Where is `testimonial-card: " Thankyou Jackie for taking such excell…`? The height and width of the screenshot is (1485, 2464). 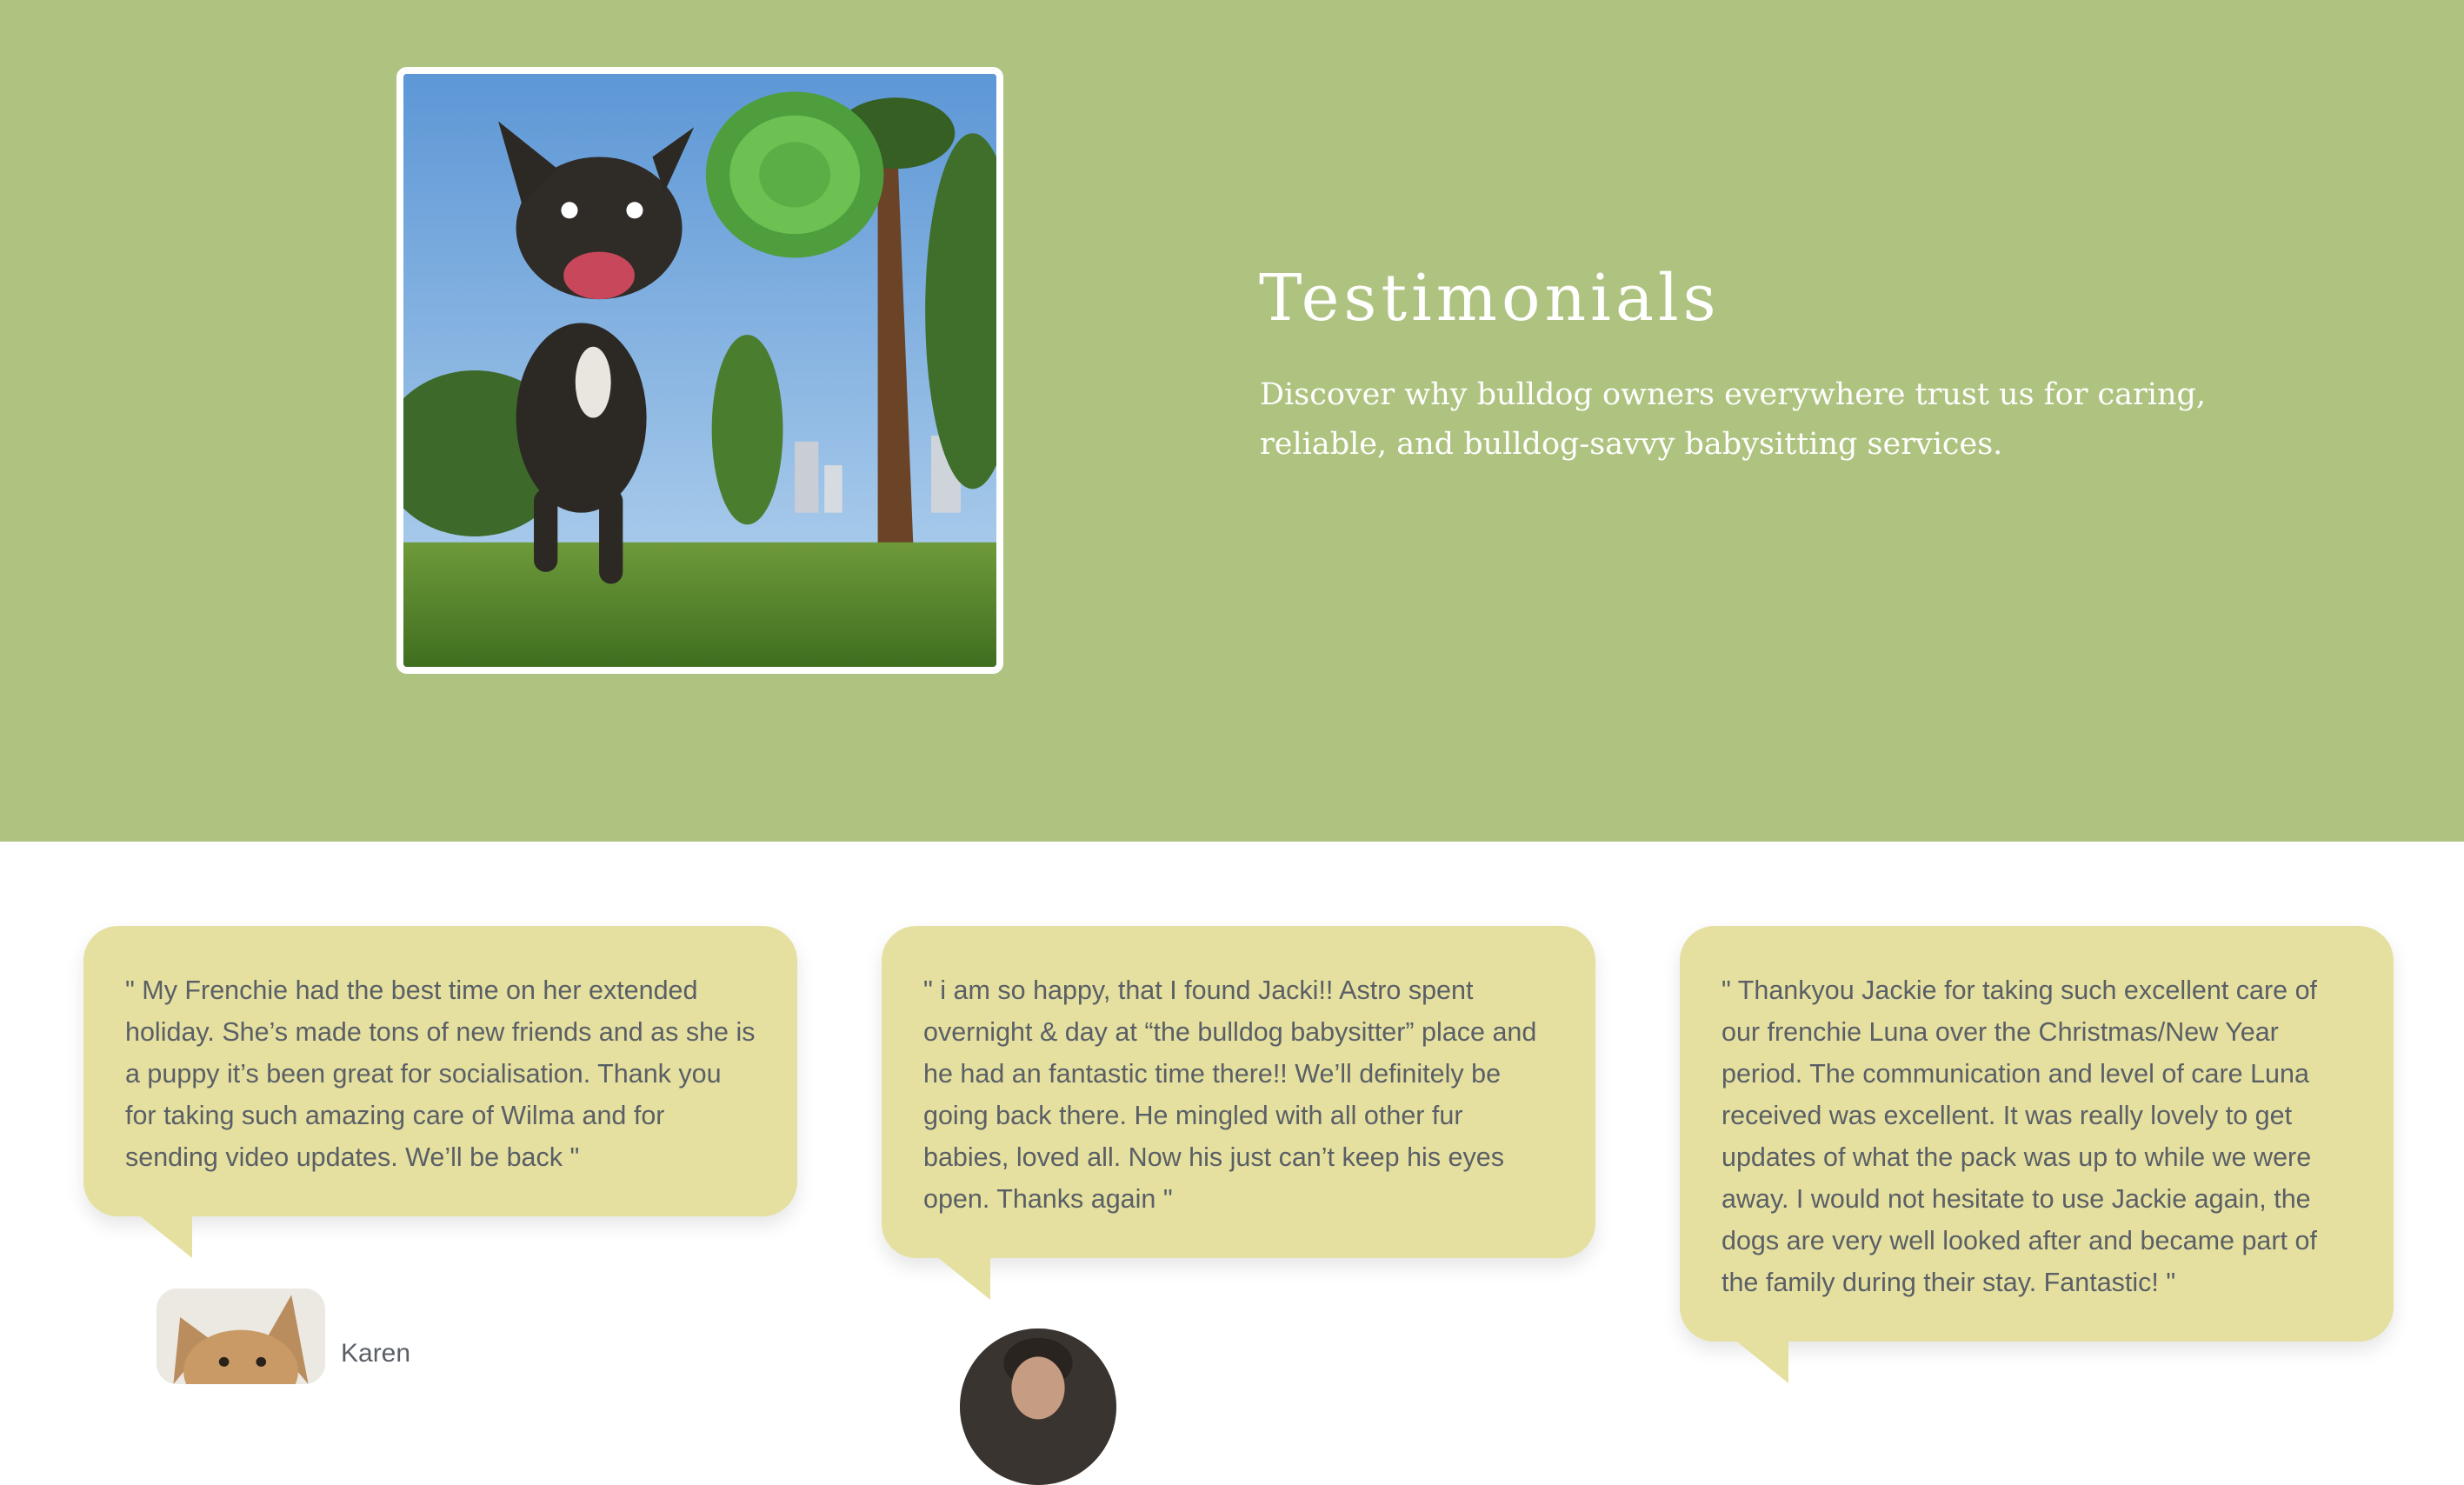 testimonial-card: " Thankyou Jackie for taking such excell… is located at coordinates (2037, 1154).